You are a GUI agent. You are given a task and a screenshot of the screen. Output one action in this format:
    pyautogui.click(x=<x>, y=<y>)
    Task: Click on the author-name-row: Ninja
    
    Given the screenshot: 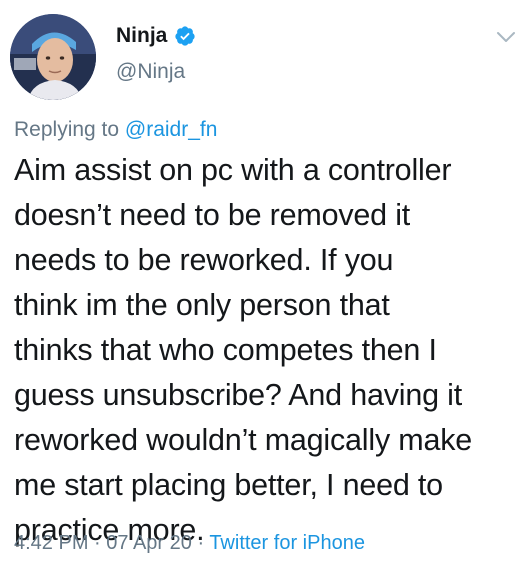 What is the action you would take?
    pyautogui.click(x=156, y=36)
    